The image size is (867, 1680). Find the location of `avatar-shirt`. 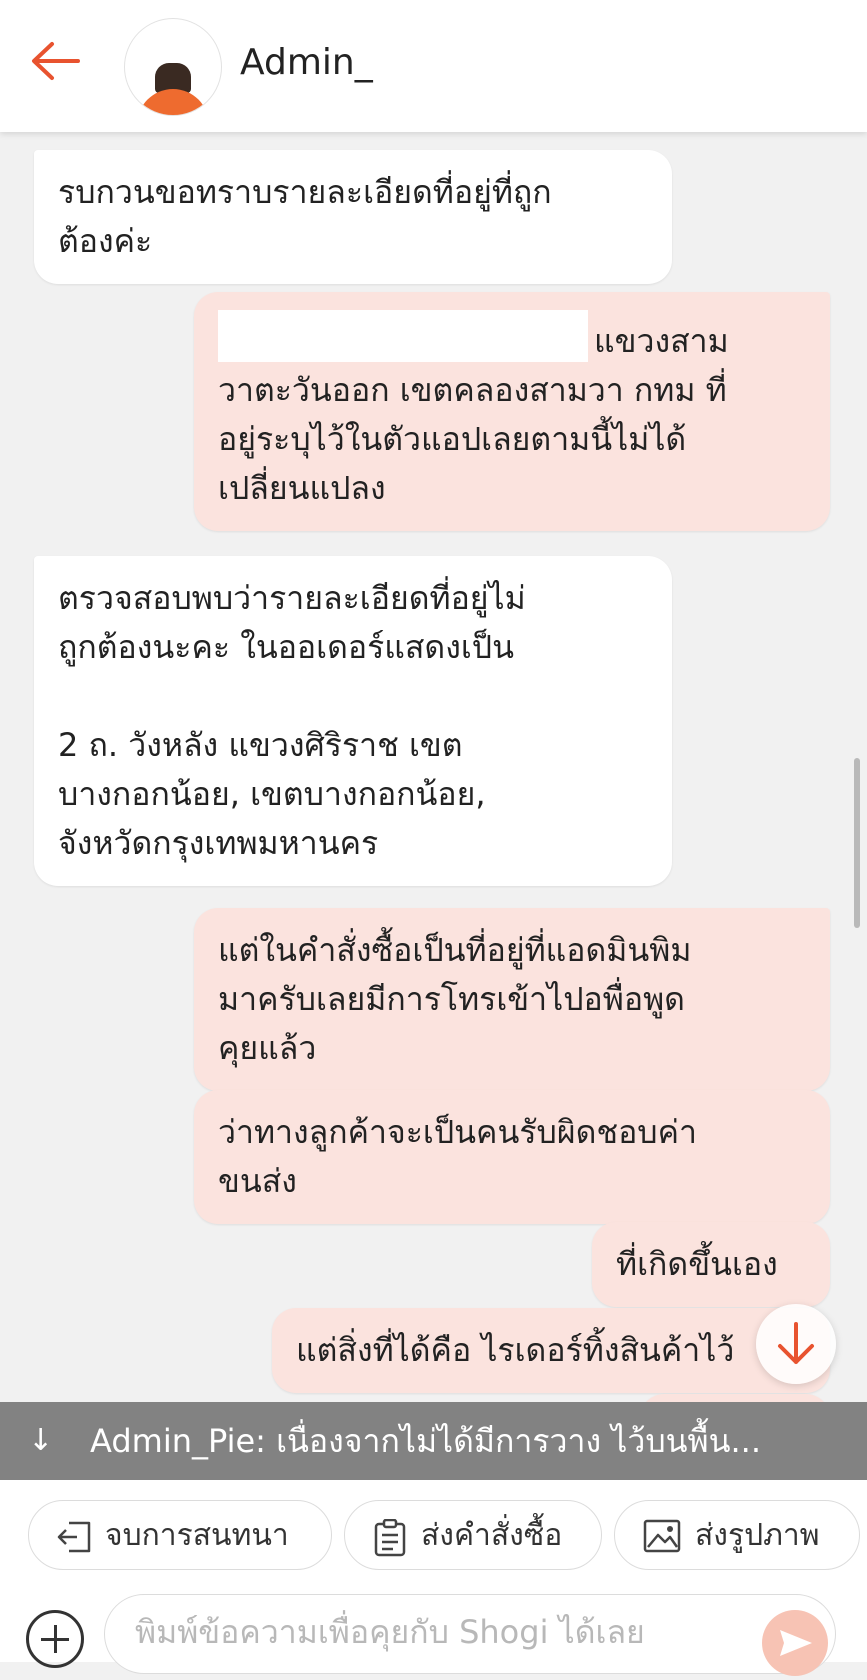

avatar-shirt is located at coordinates (173, 102).